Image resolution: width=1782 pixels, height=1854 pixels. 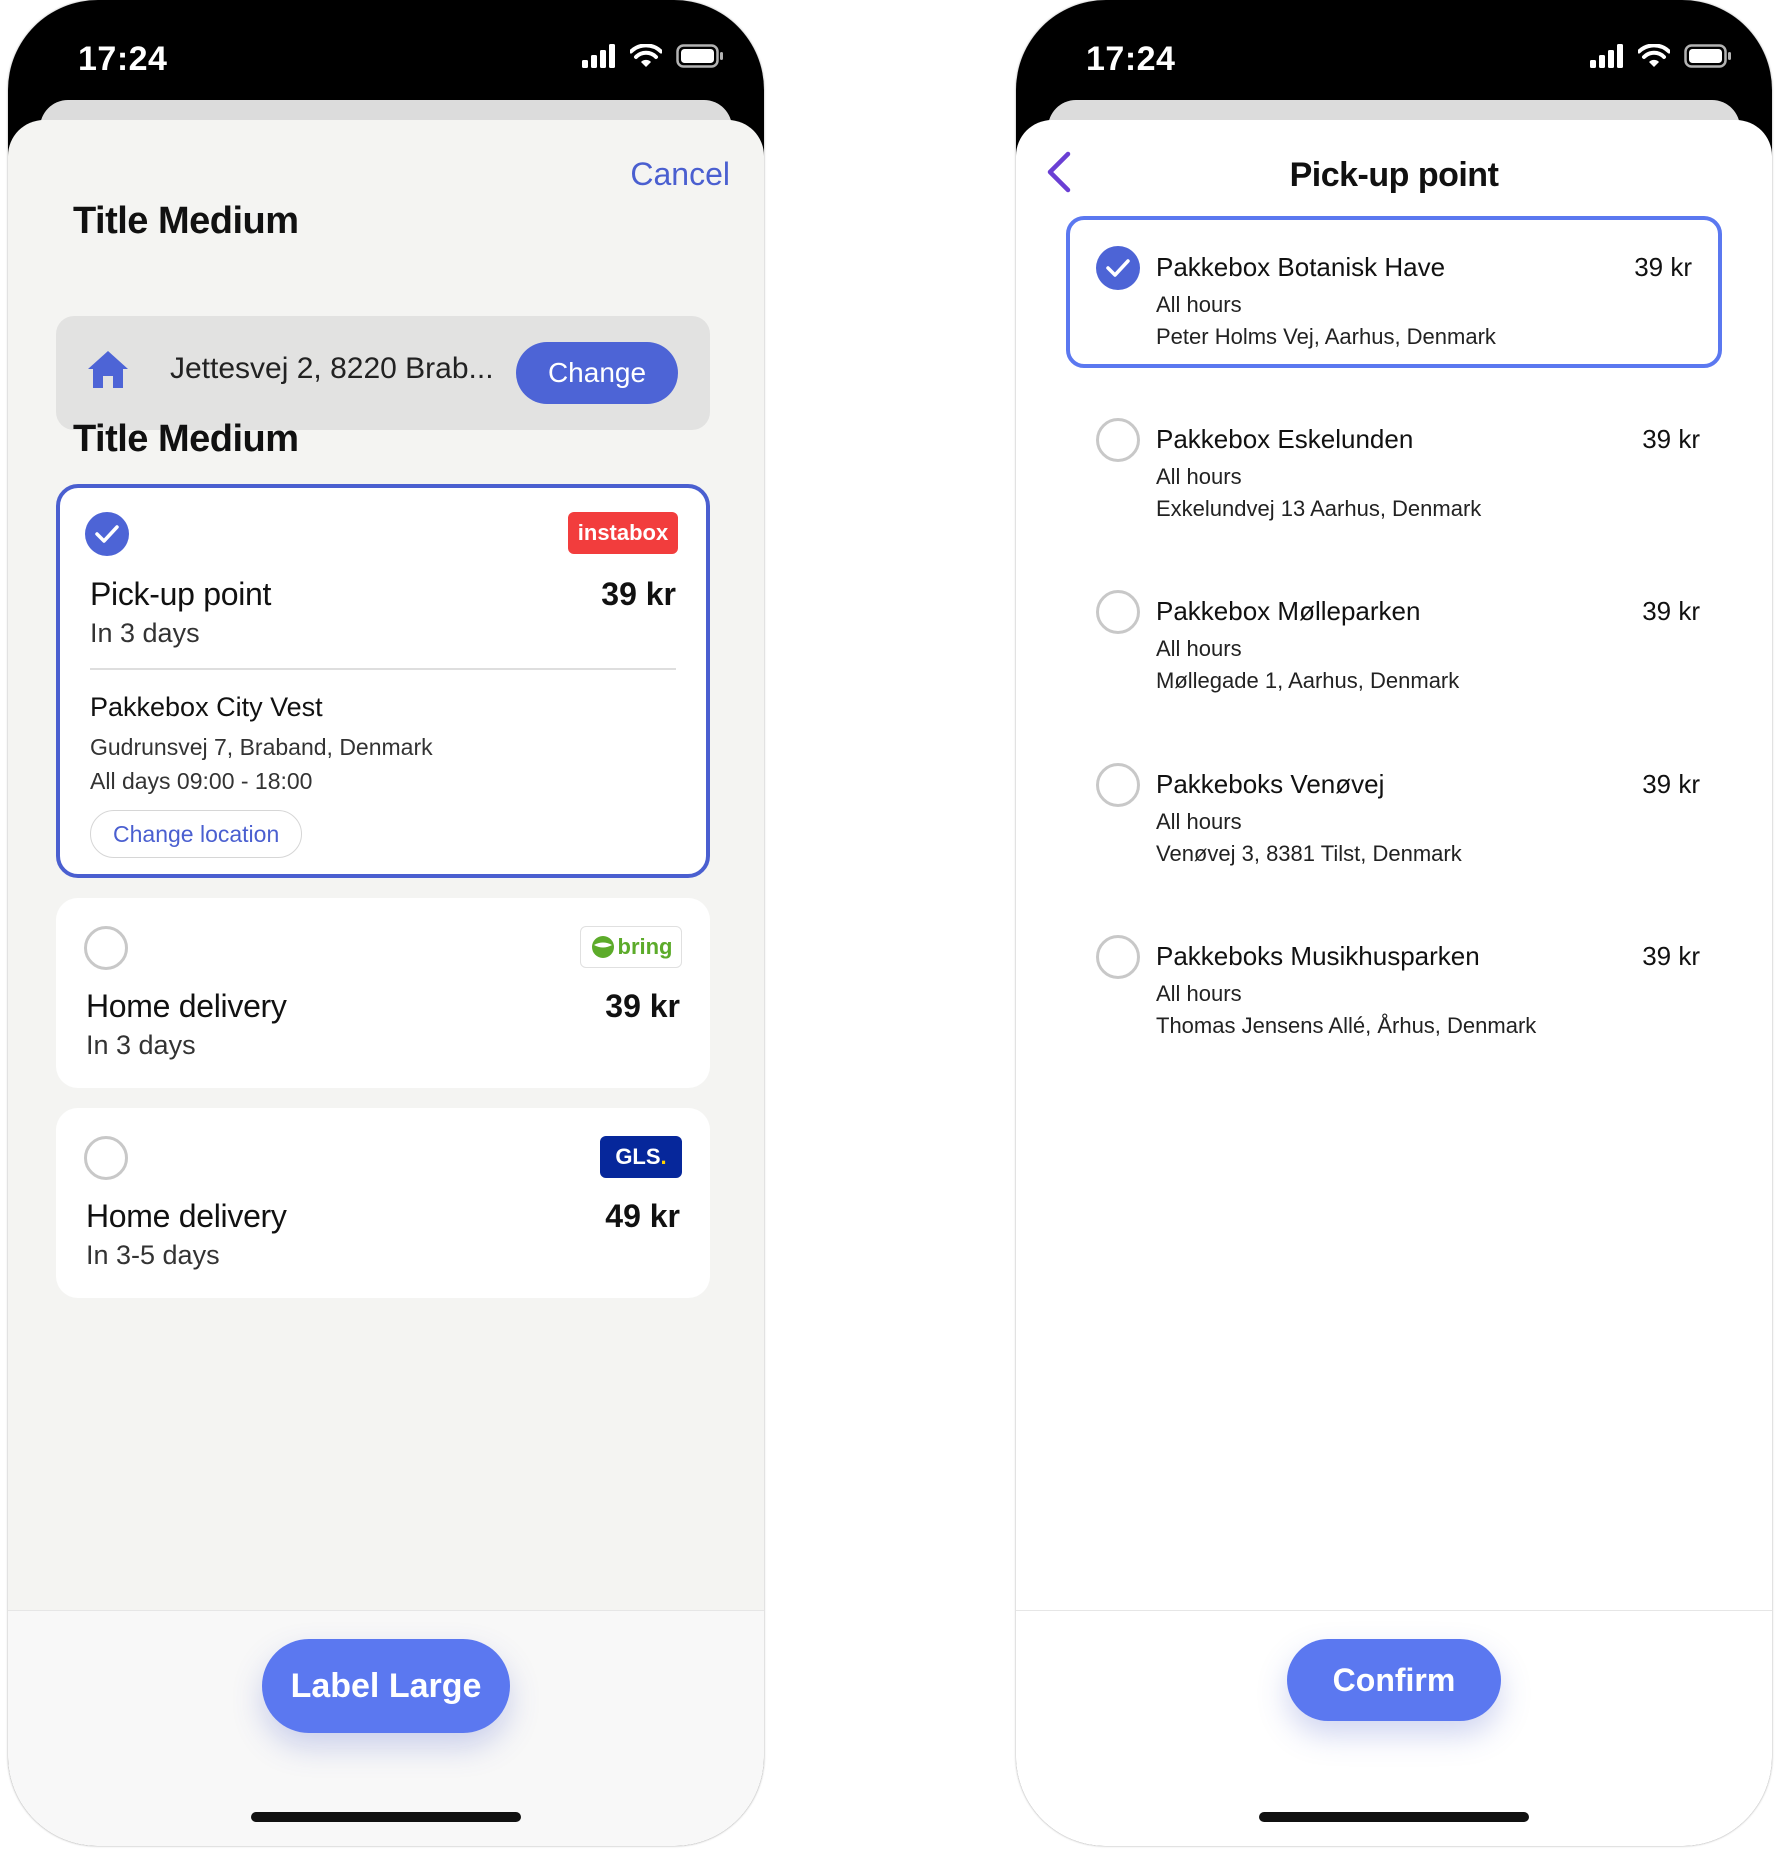 What do you see at coordinates (206, 707) in the screenshot?
I see `pickup-location-name: Pakkebox City Vest` at bounding box center [206, 707].